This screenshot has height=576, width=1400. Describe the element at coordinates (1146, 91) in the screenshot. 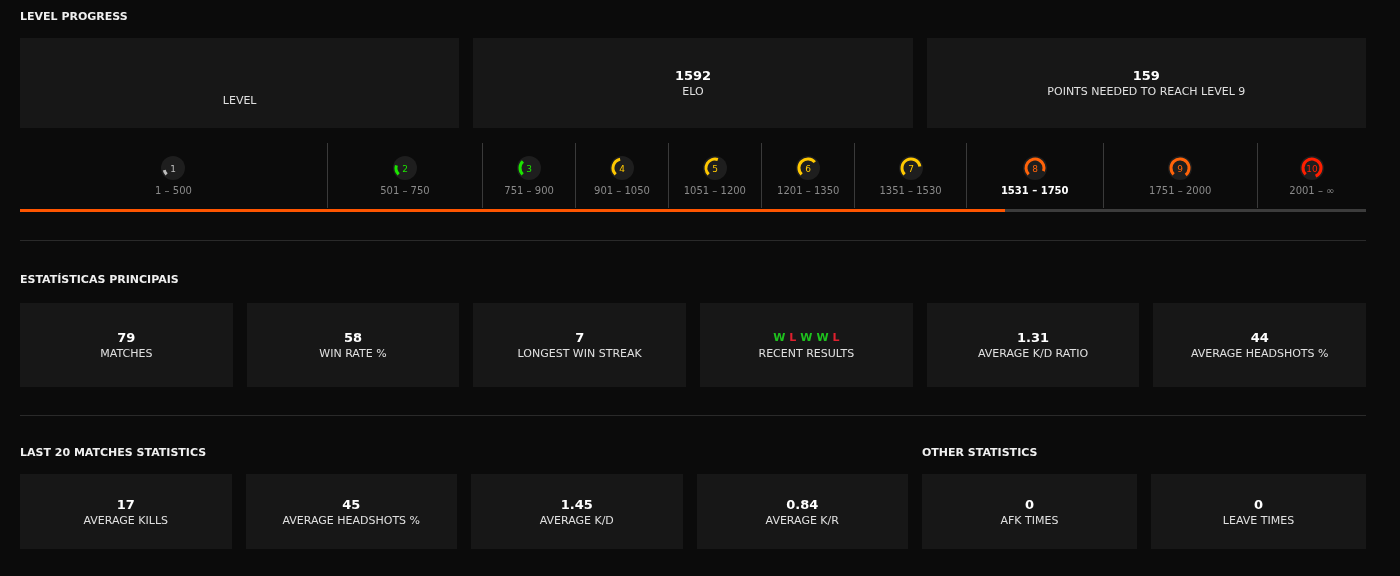

I see `stat-label: POINTS NEEDED TO REACH LEVEL 9` at that location.